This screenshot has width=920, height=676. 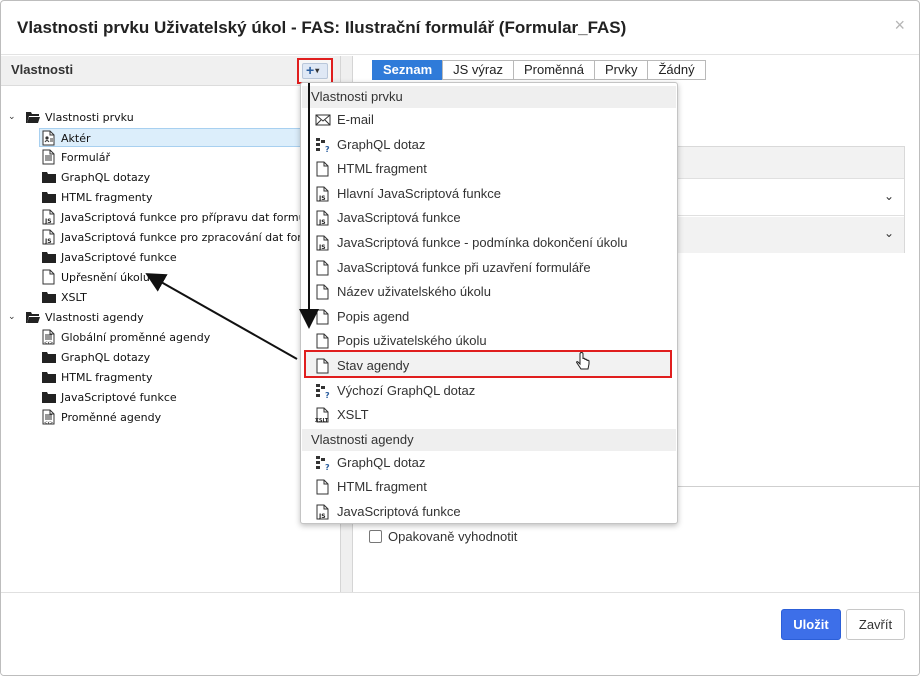 I want to click on tab-3: Prvky, so click(x=621, y=70).